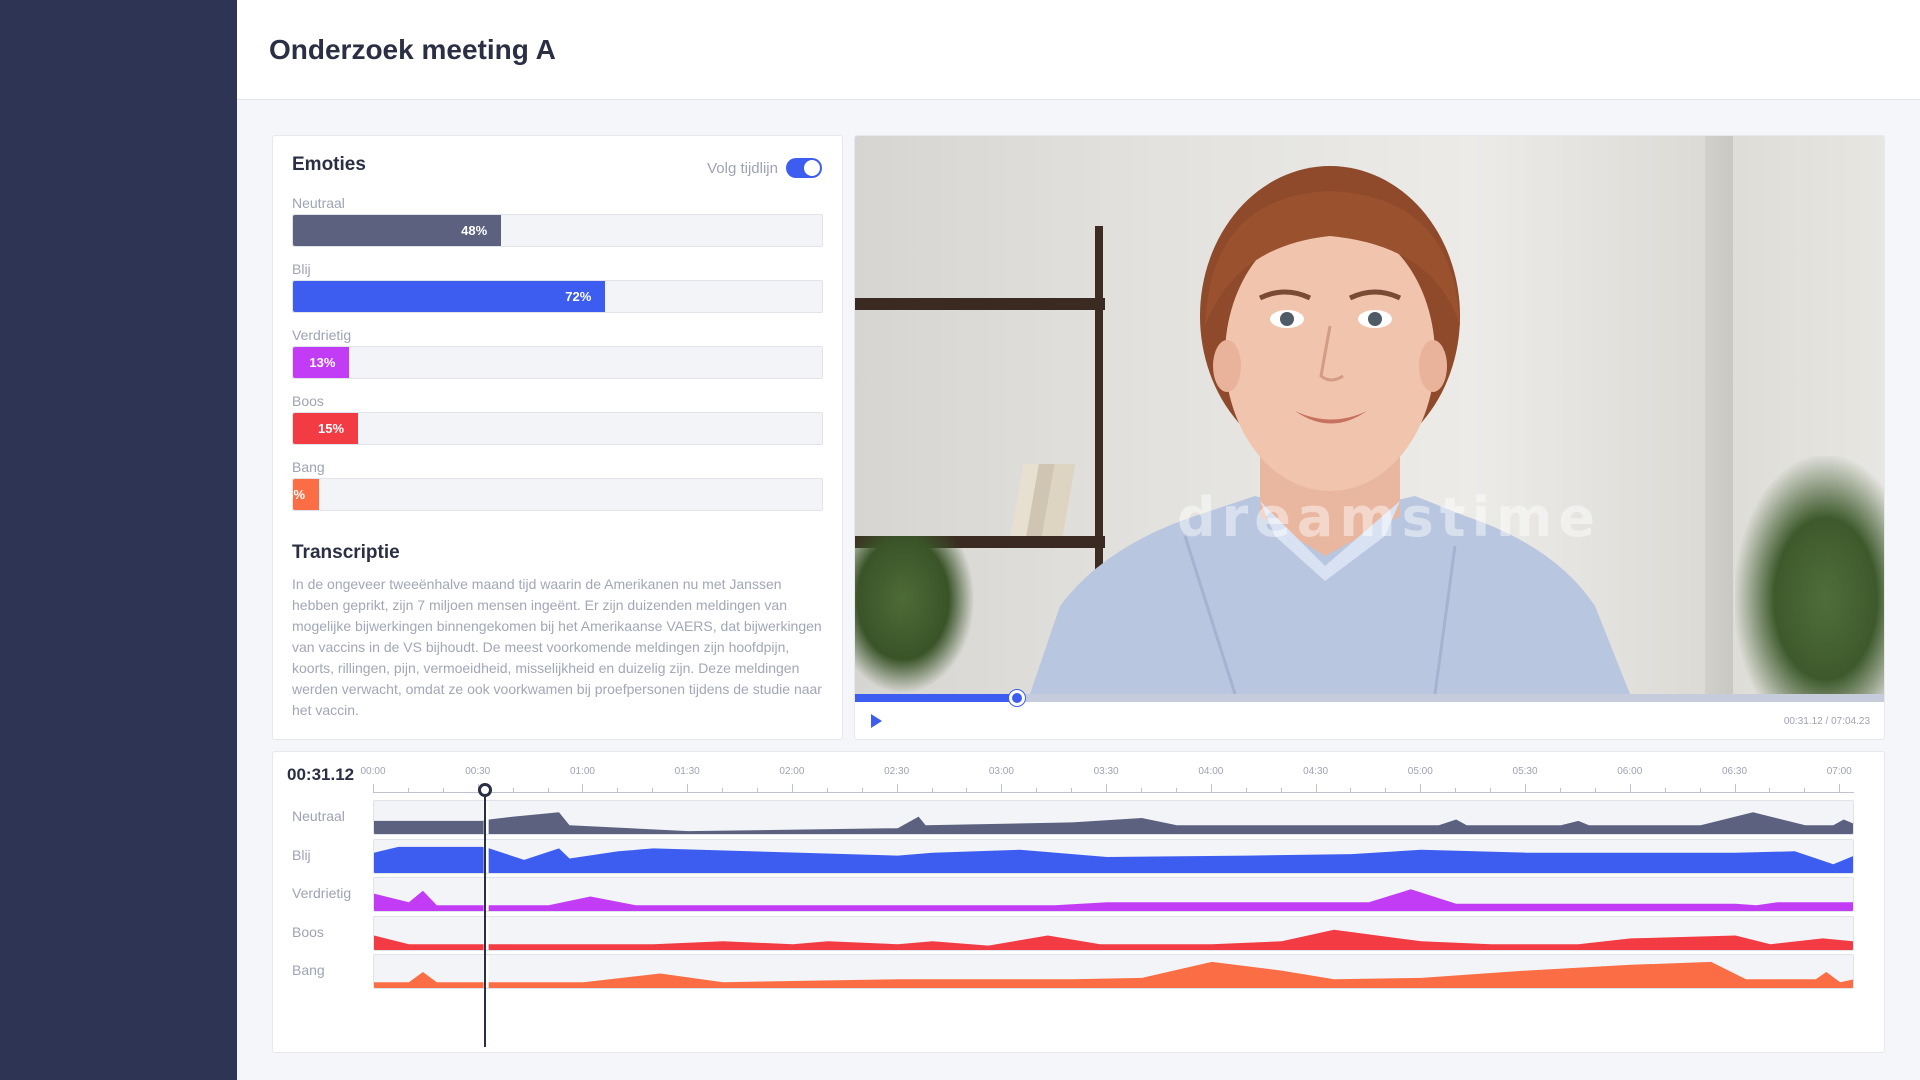 The height and width of the screenshot is (1080, 1920). I want to click on timeline-tick-label: 06:00, so click(1630, 771).